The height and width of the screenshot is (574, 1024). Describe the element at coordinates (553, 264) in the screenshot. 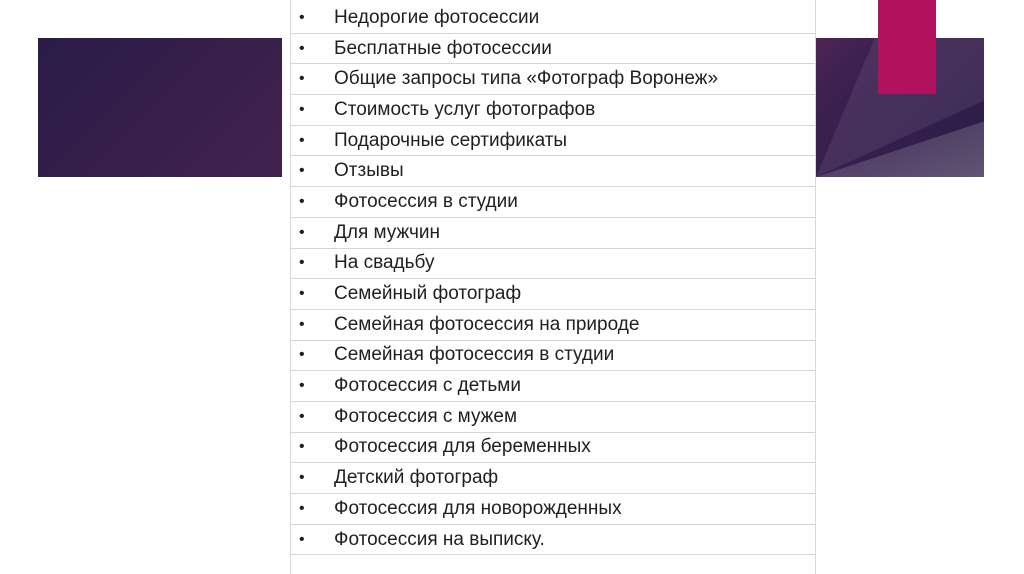

I see `list-item: • На свадьбу` at that location.